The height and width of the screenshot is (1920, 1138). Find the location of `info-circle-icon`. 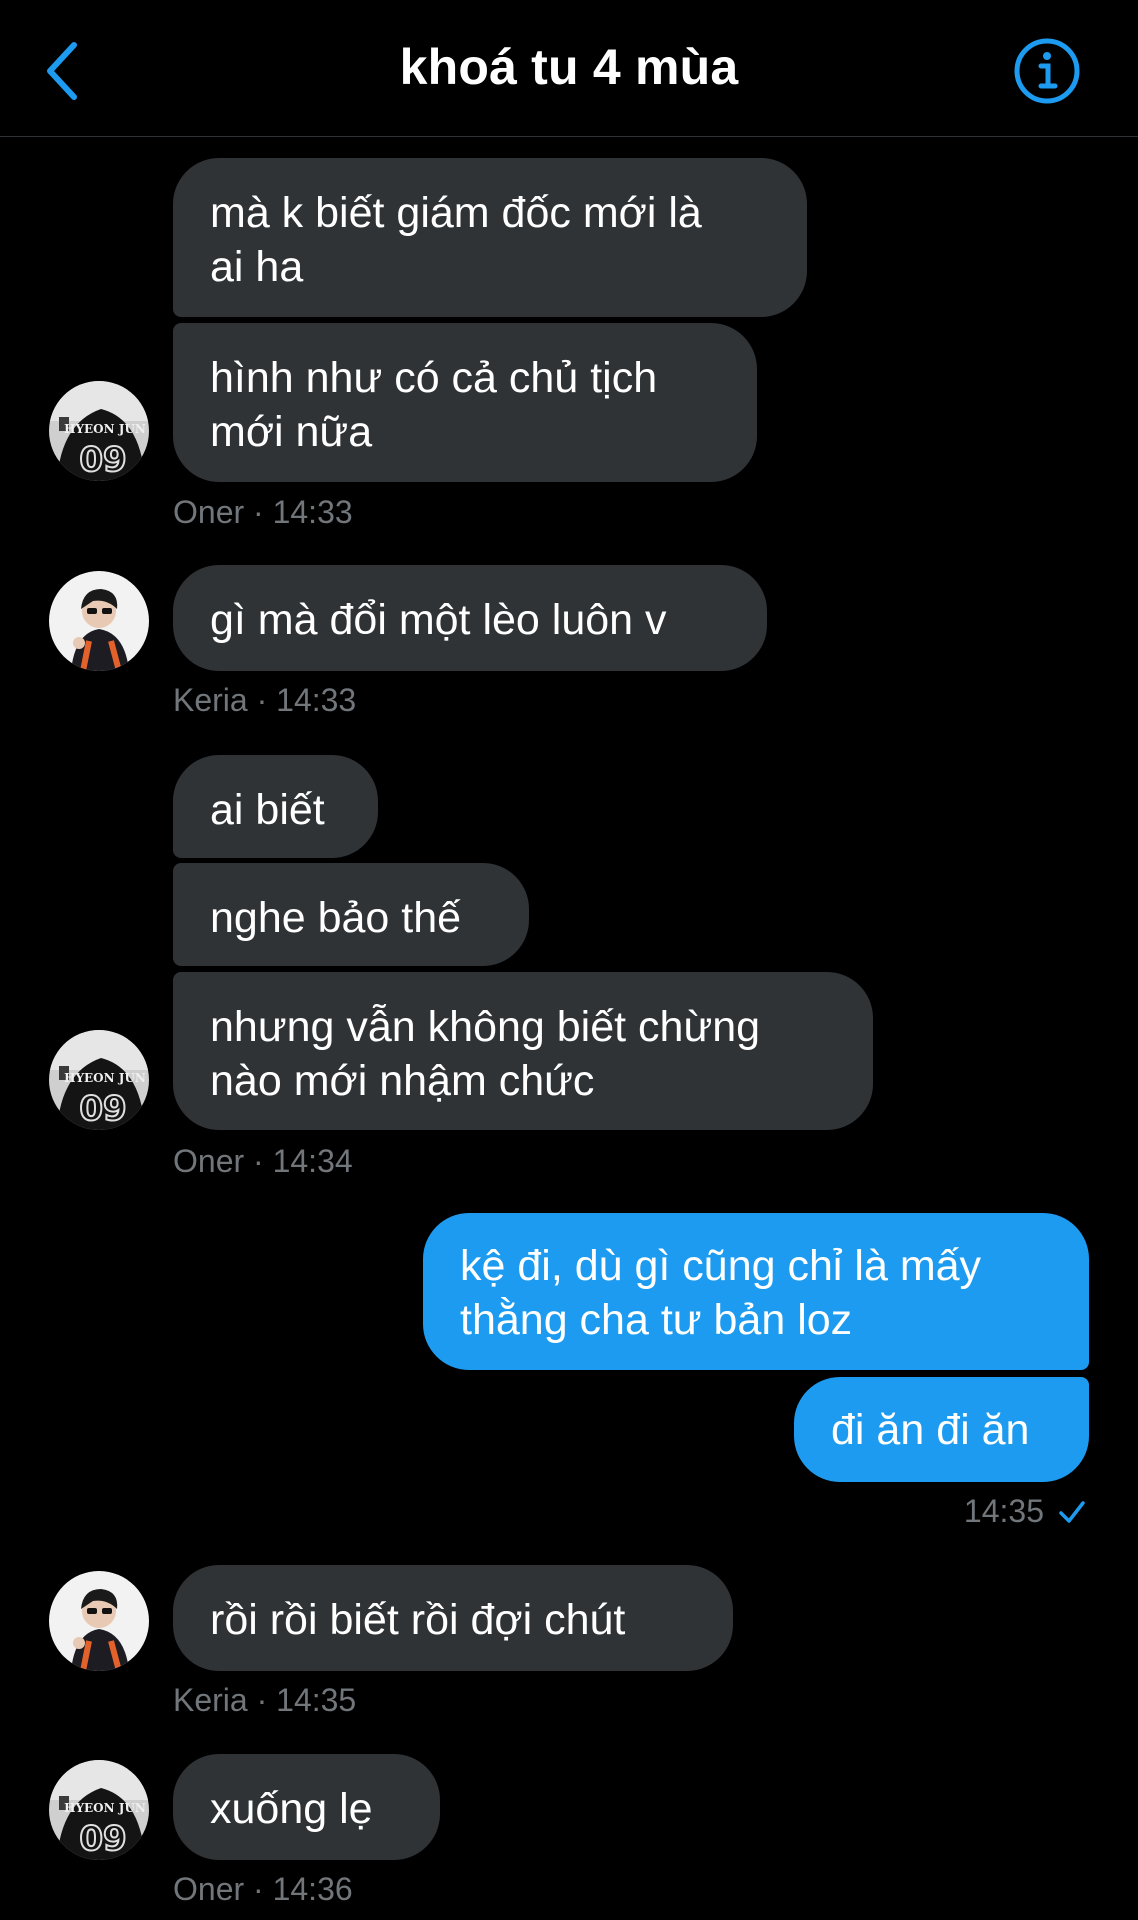

info-circle-icon is located at coordinates (1047, 71).